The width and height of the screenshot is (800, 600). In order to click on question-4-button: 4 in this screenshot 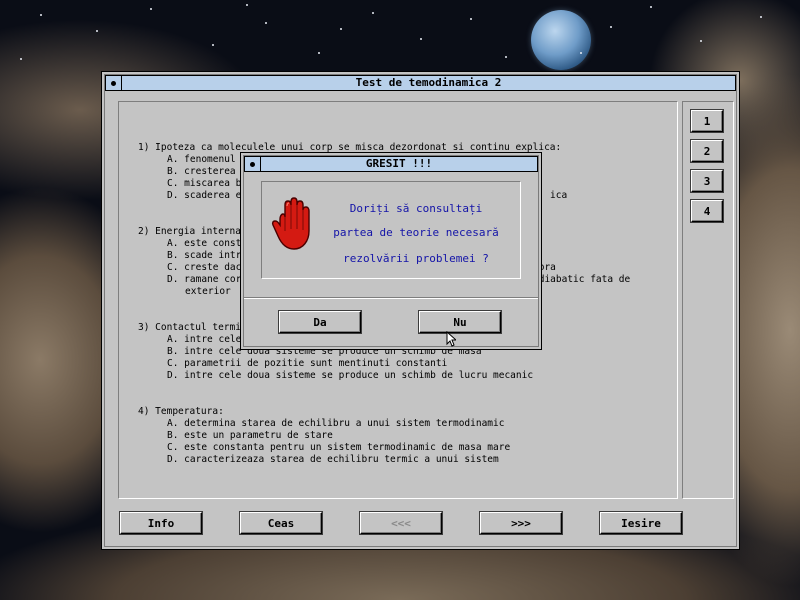, I will do `click(707, 211)`.